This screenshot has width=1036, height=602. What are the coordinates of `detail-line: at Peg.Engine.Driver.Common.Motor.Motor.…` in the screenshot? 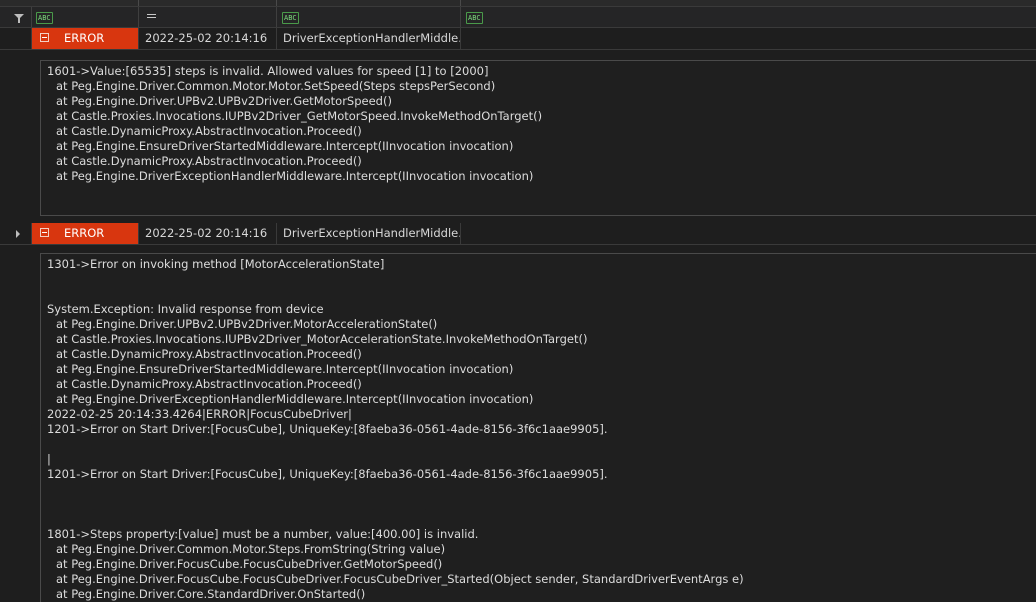 It's located at (276, 86).